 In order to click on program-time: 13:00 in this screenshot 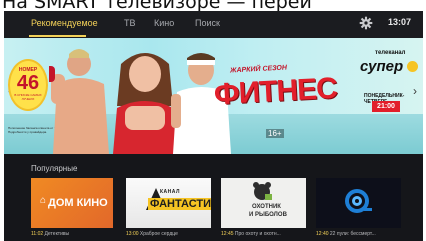, I will do `click(132, 234)`.